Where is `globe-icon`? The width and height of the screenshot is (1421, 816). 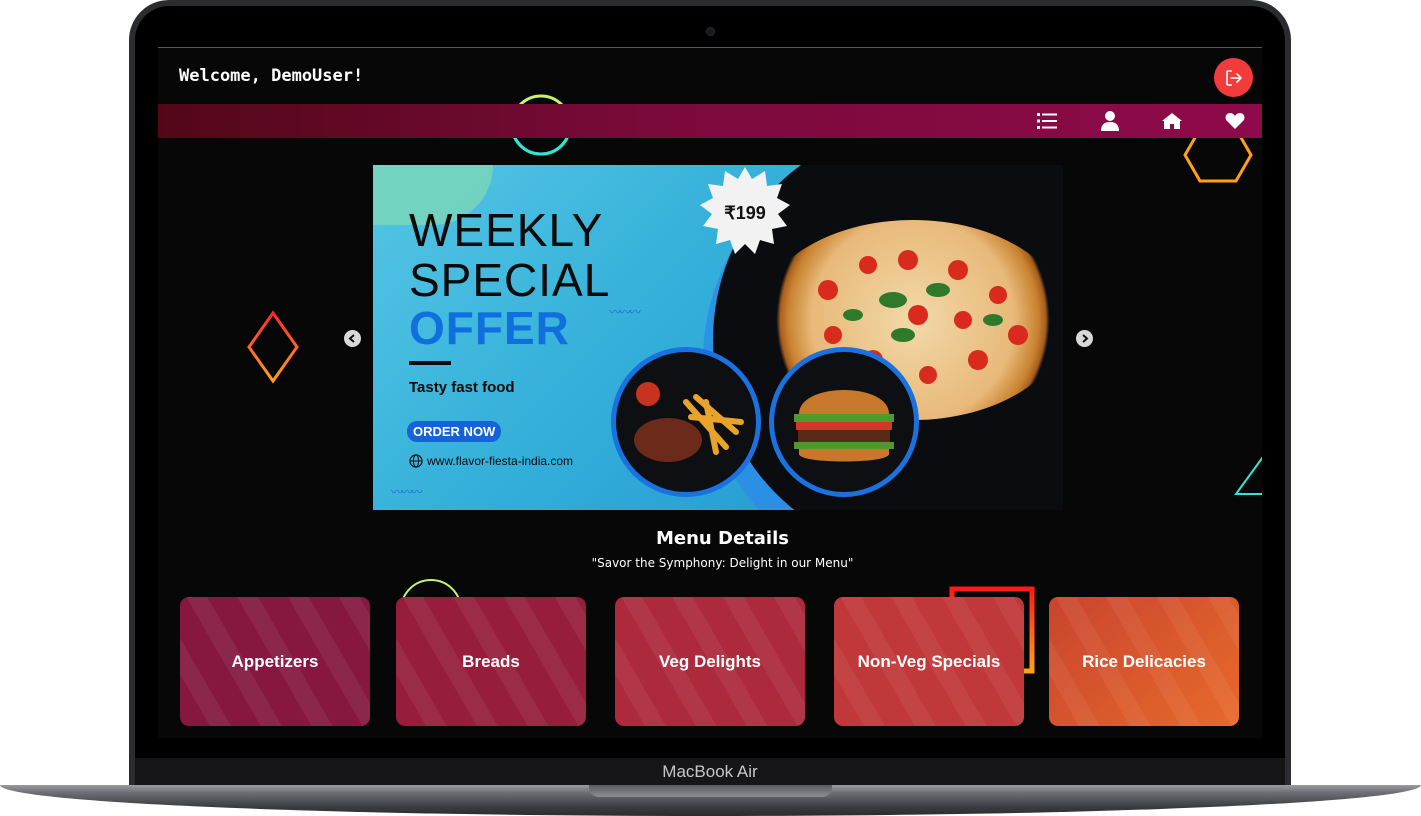 globe-icon is located at coordinates (416, 461).